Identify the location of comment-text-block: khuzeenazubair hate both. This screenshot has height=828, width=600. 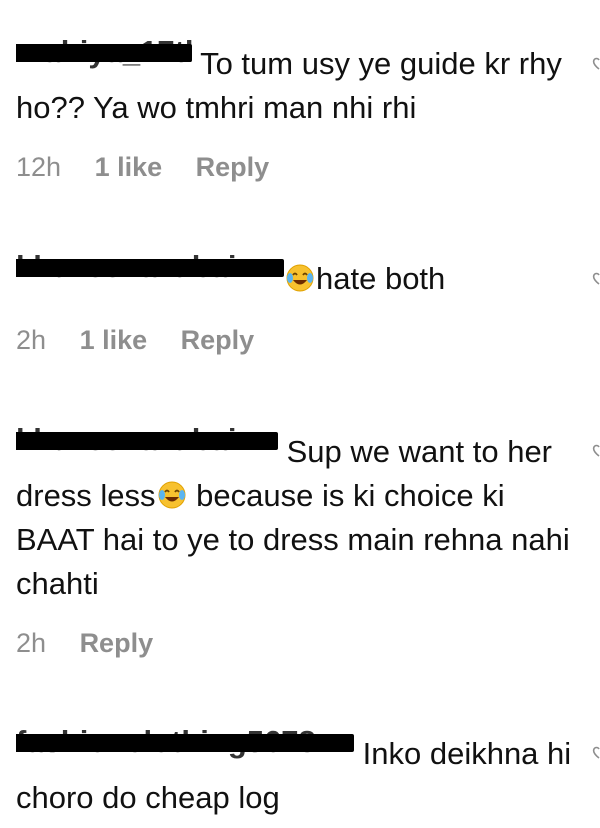
(296, 273).